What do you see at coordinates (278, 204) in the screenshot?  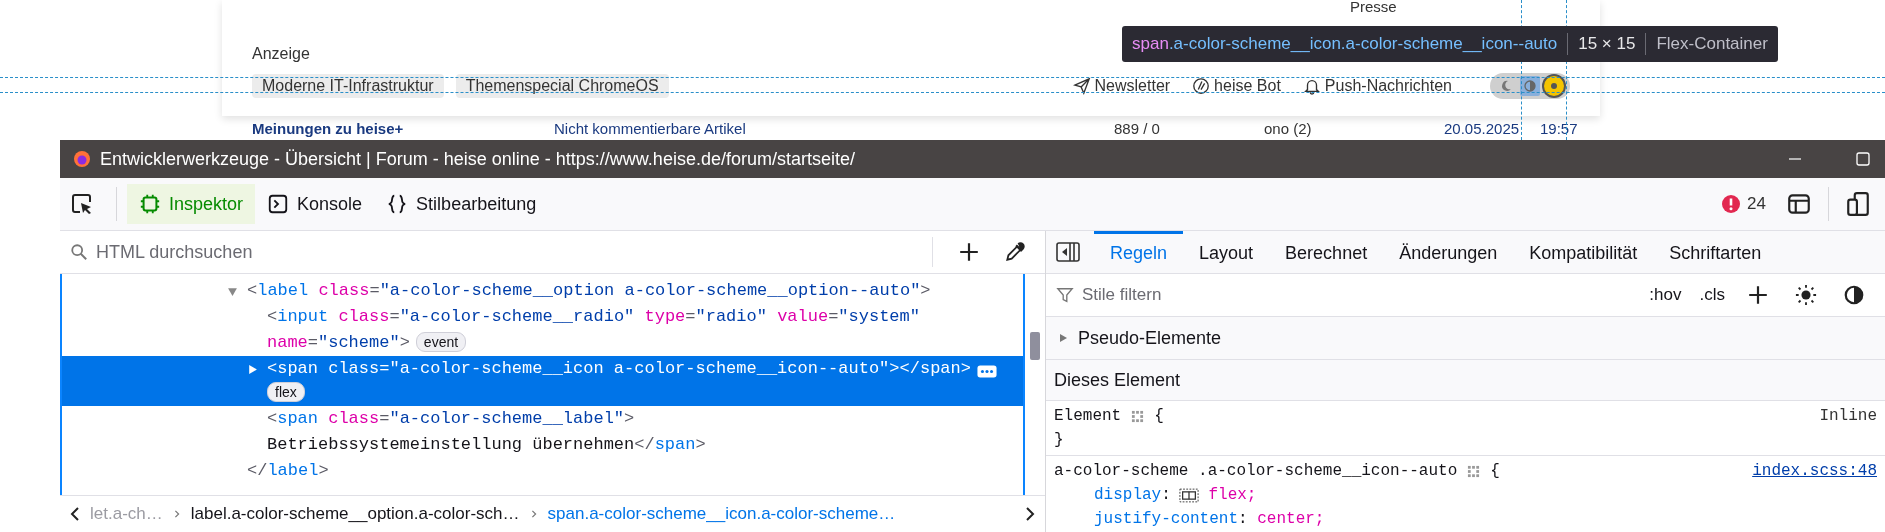 I see `terminal-icon` at bounding box center [278, 204].